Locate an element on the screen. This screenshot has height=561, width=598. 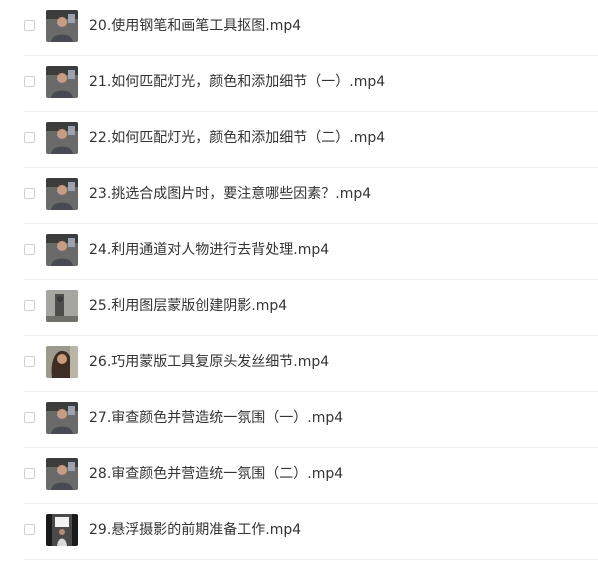
file-row: 27.审查颜色并营造统一氛围（一）.mp4 is located at coordinates (299, 420).